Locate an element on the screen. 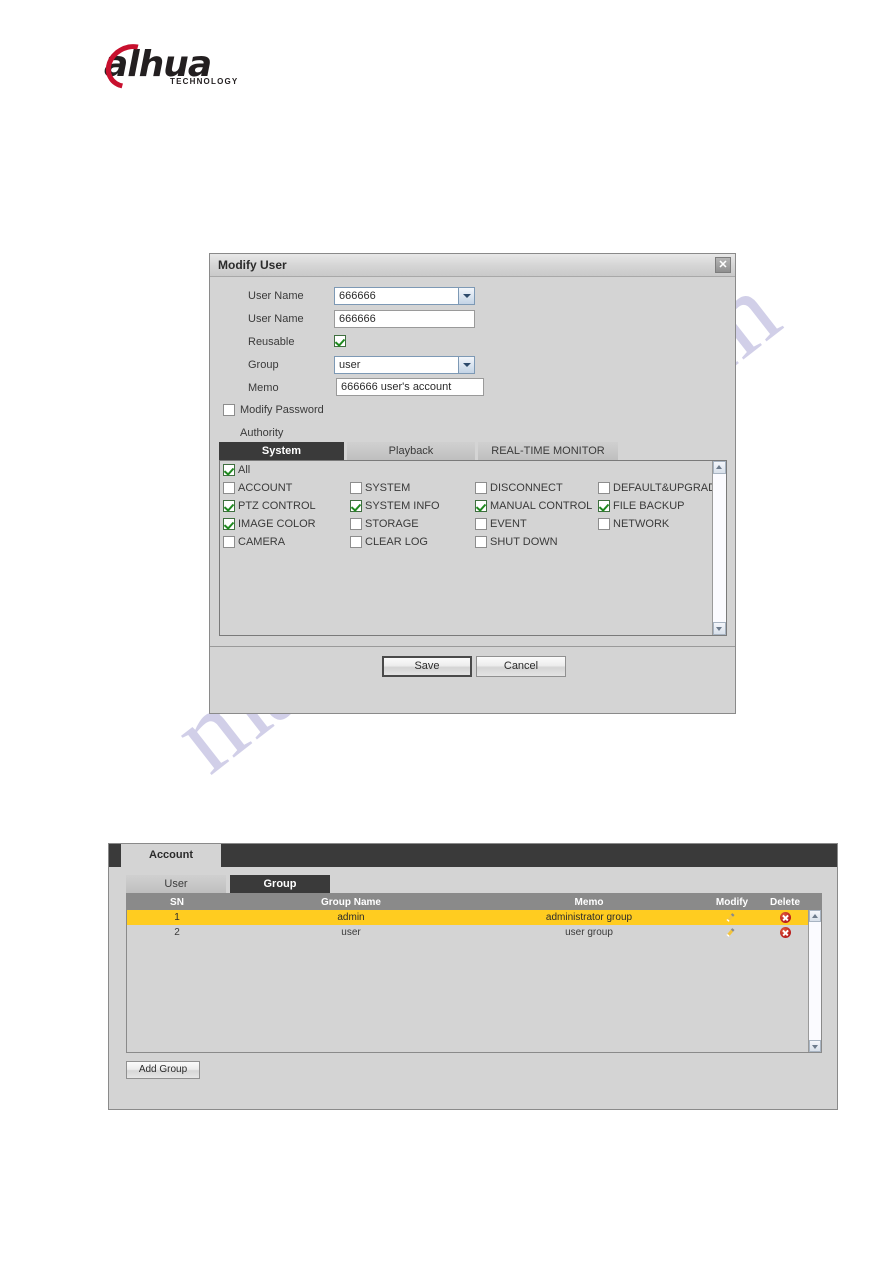 The height and width of the screenshot is (1263, 893). permission-ptz-control-label: PTZ CONTROL is located at coordinates (277, 506).